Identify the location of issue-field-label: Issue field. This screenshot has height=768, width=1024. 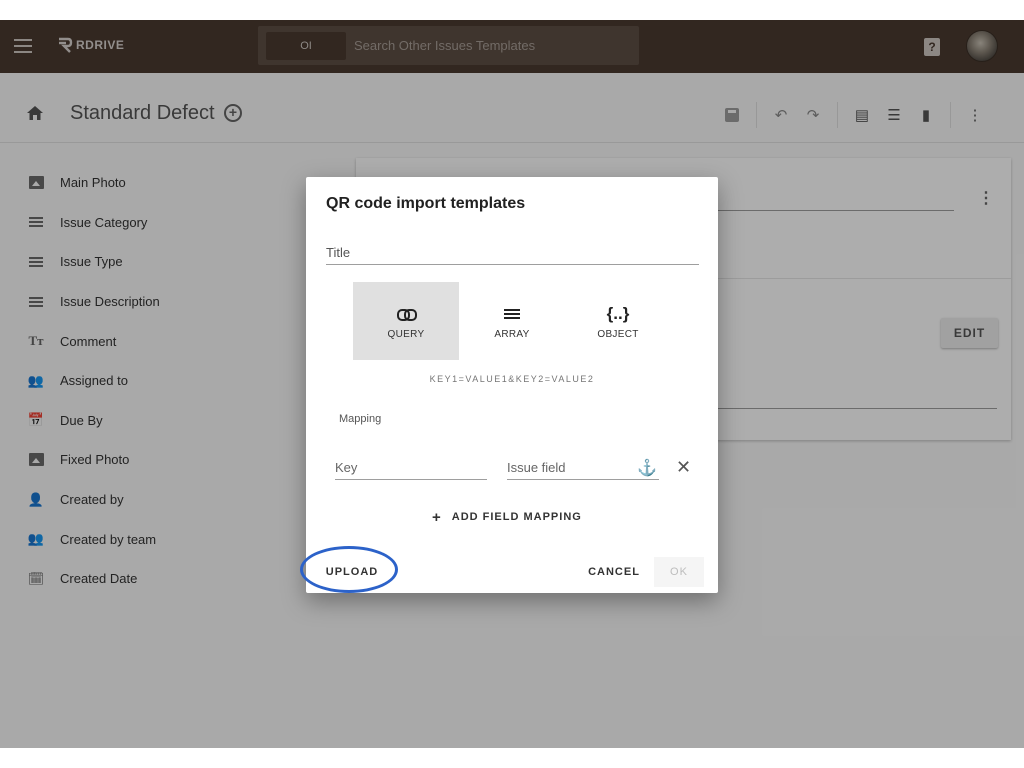
(536, 467).